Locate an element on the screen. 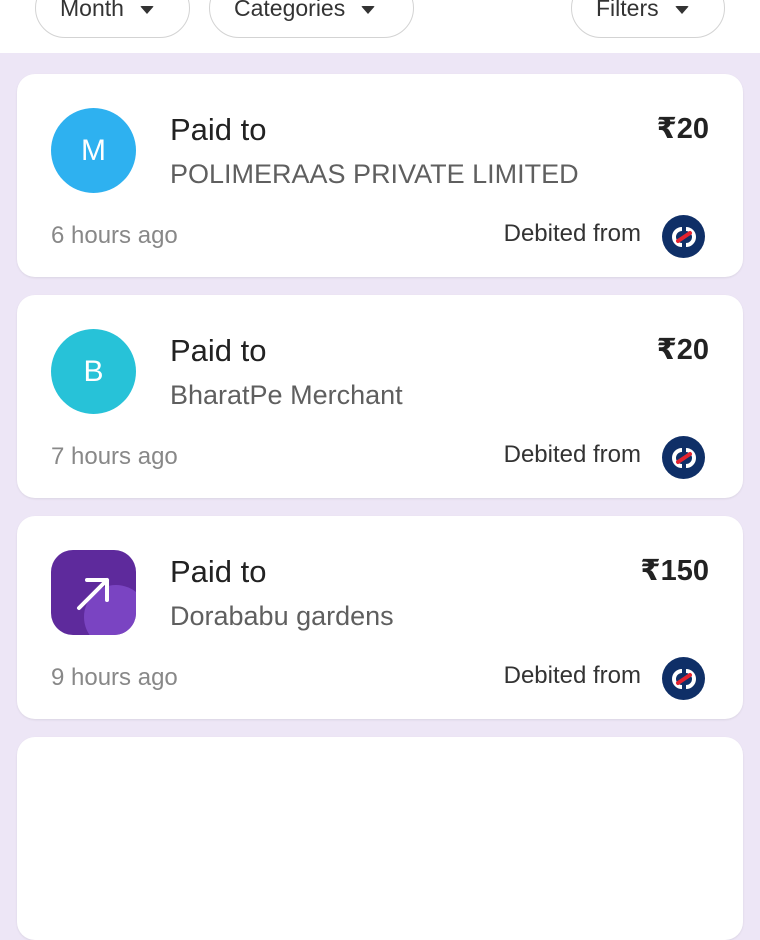  payee-name: Dorababu gardens is located at coordinates (282, 616).